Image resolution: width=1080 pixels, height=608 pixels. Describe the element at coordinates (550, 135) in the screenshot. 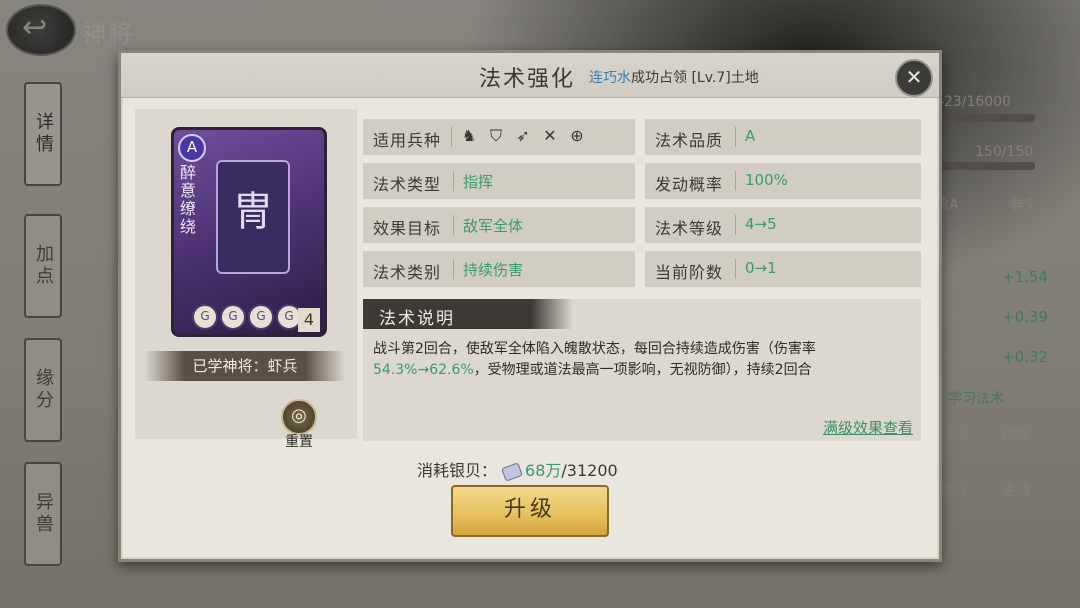

I see `spear-icon: ✕` at that location.